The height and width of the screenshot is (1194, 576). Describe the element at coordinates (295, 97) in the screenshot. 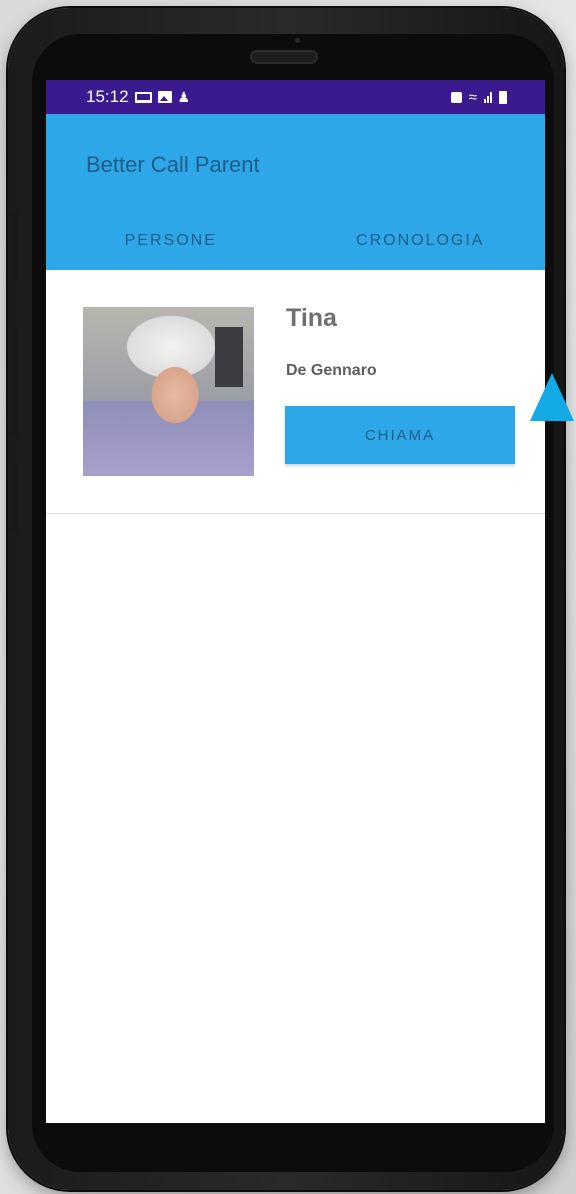

I see `status-bar: 15:12 ♟ ≈` at that location.